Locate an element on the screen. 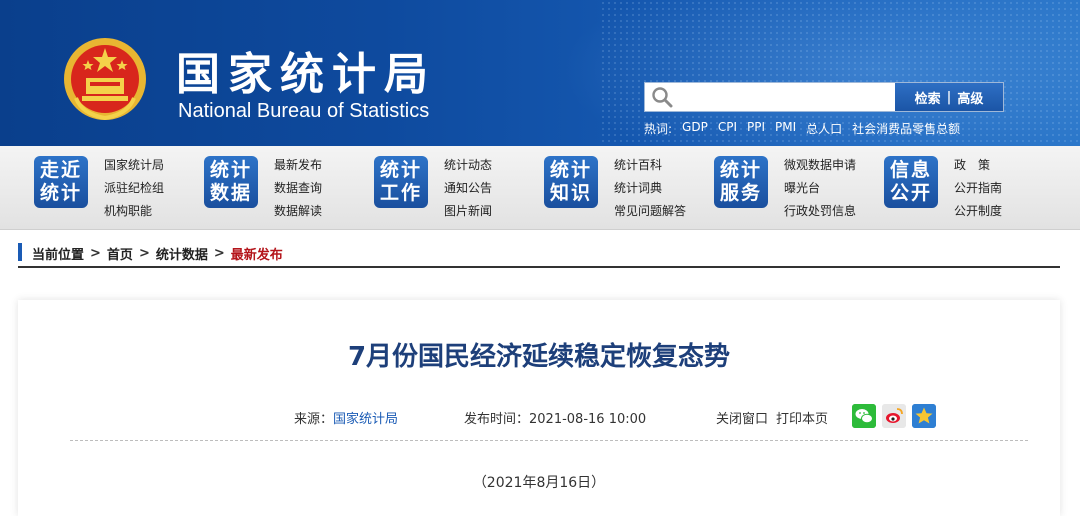 This screenshot has height=516, width=1080. nav-link: 通知公告 is located at coordinates (468, 188).